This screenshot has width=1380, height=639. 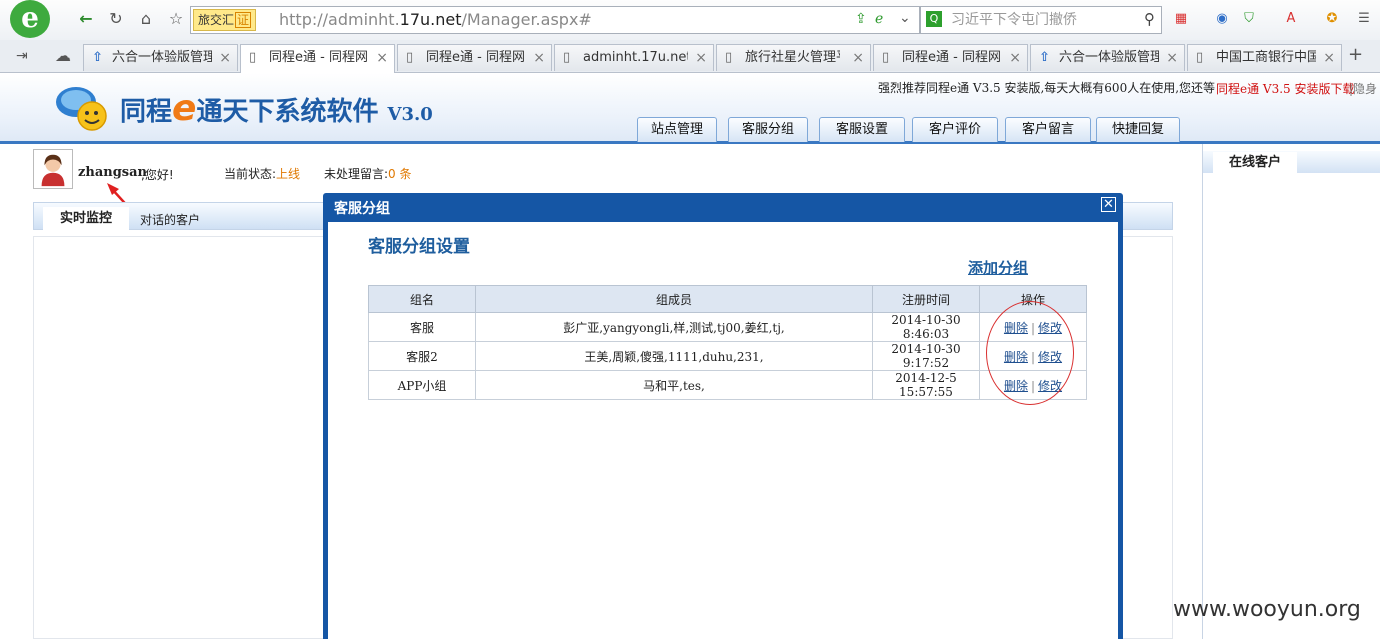 What do you see at coordinates (926, 385) in the screenshot?
I see `register-time: 2014-12-5 15:57:55` at bounding box center [926, 385].